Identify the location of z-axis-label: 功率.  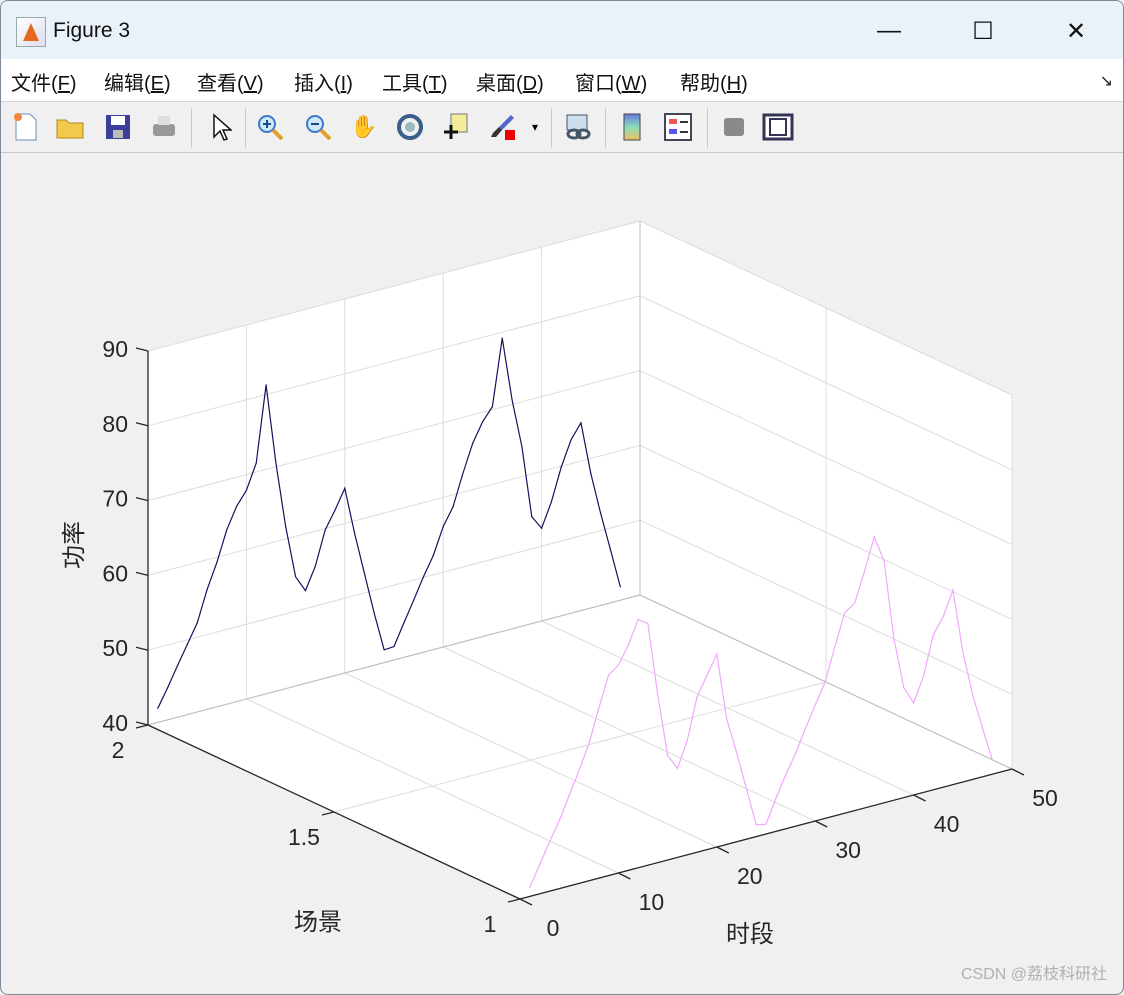
(74, 545).